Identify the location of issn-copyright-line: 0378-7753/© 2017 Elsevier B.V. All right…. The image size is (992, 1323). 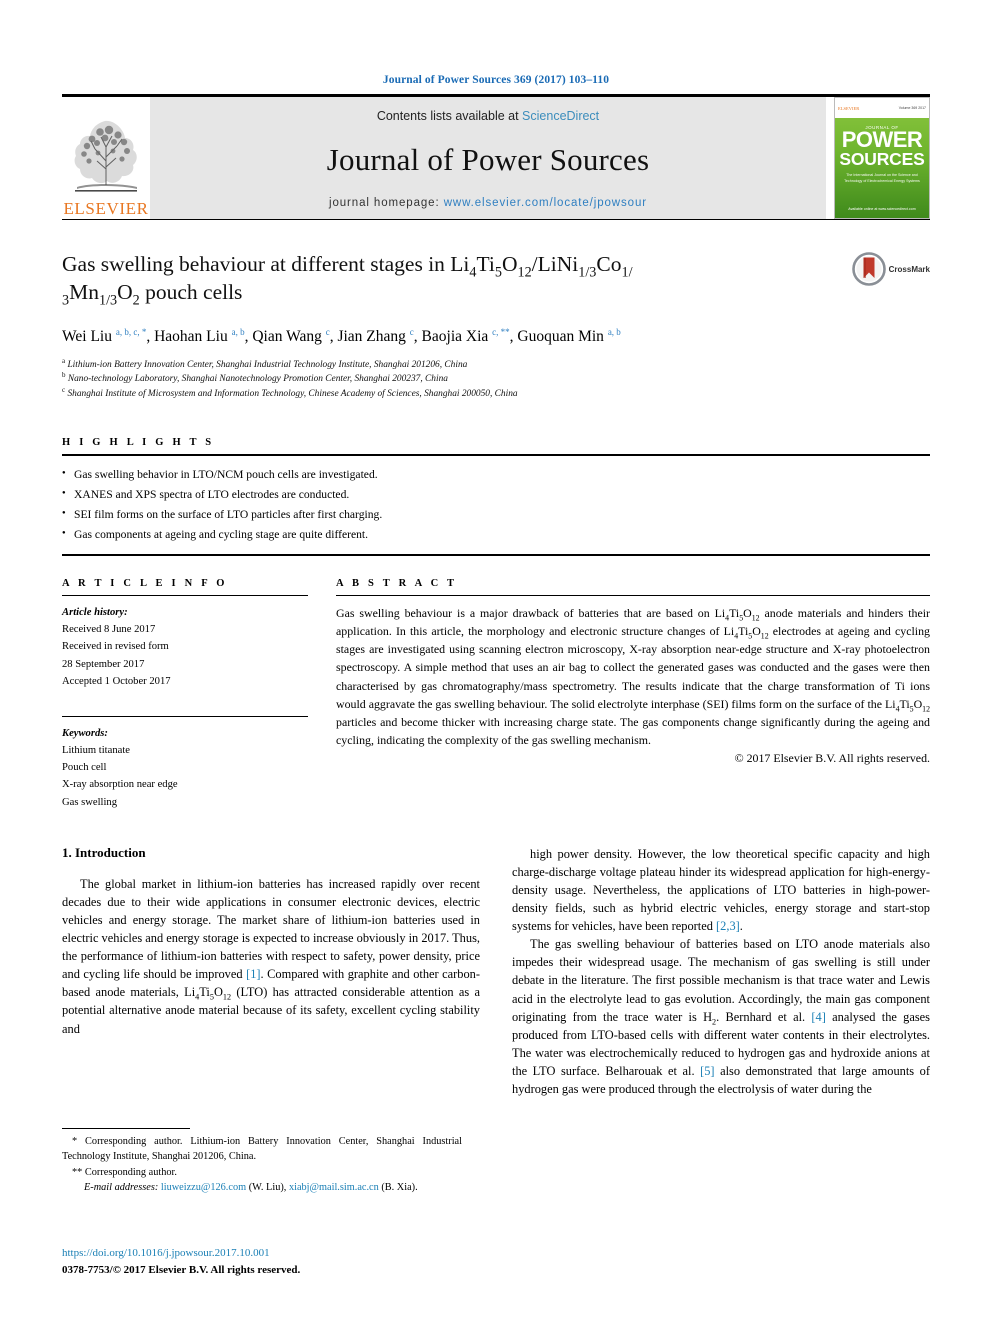
(181, 1269).